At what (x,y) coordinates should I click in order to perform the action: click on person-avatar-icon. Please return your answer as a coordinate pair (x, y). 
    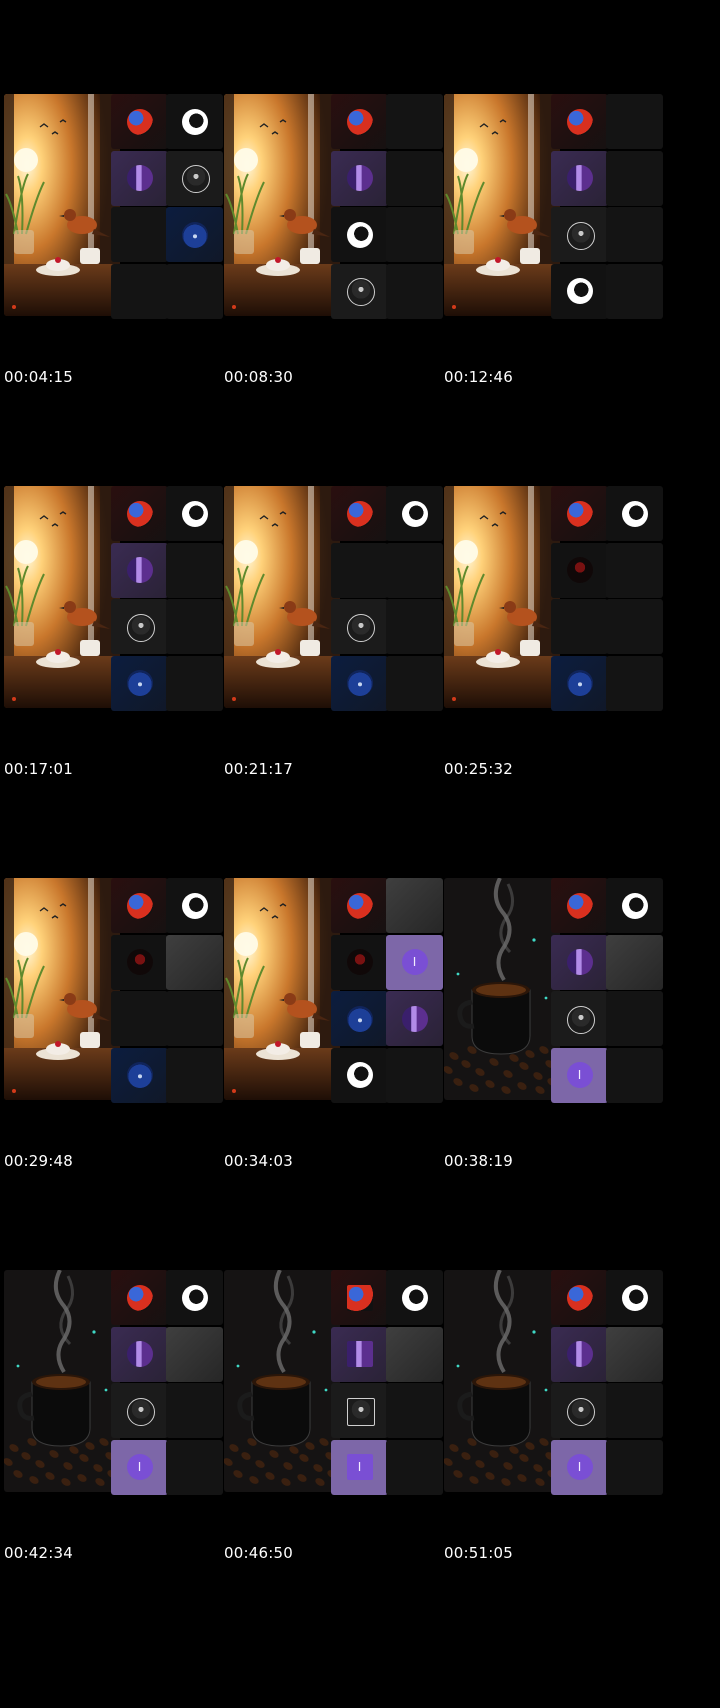
    Looking at the image, I should click on (580, 1411).